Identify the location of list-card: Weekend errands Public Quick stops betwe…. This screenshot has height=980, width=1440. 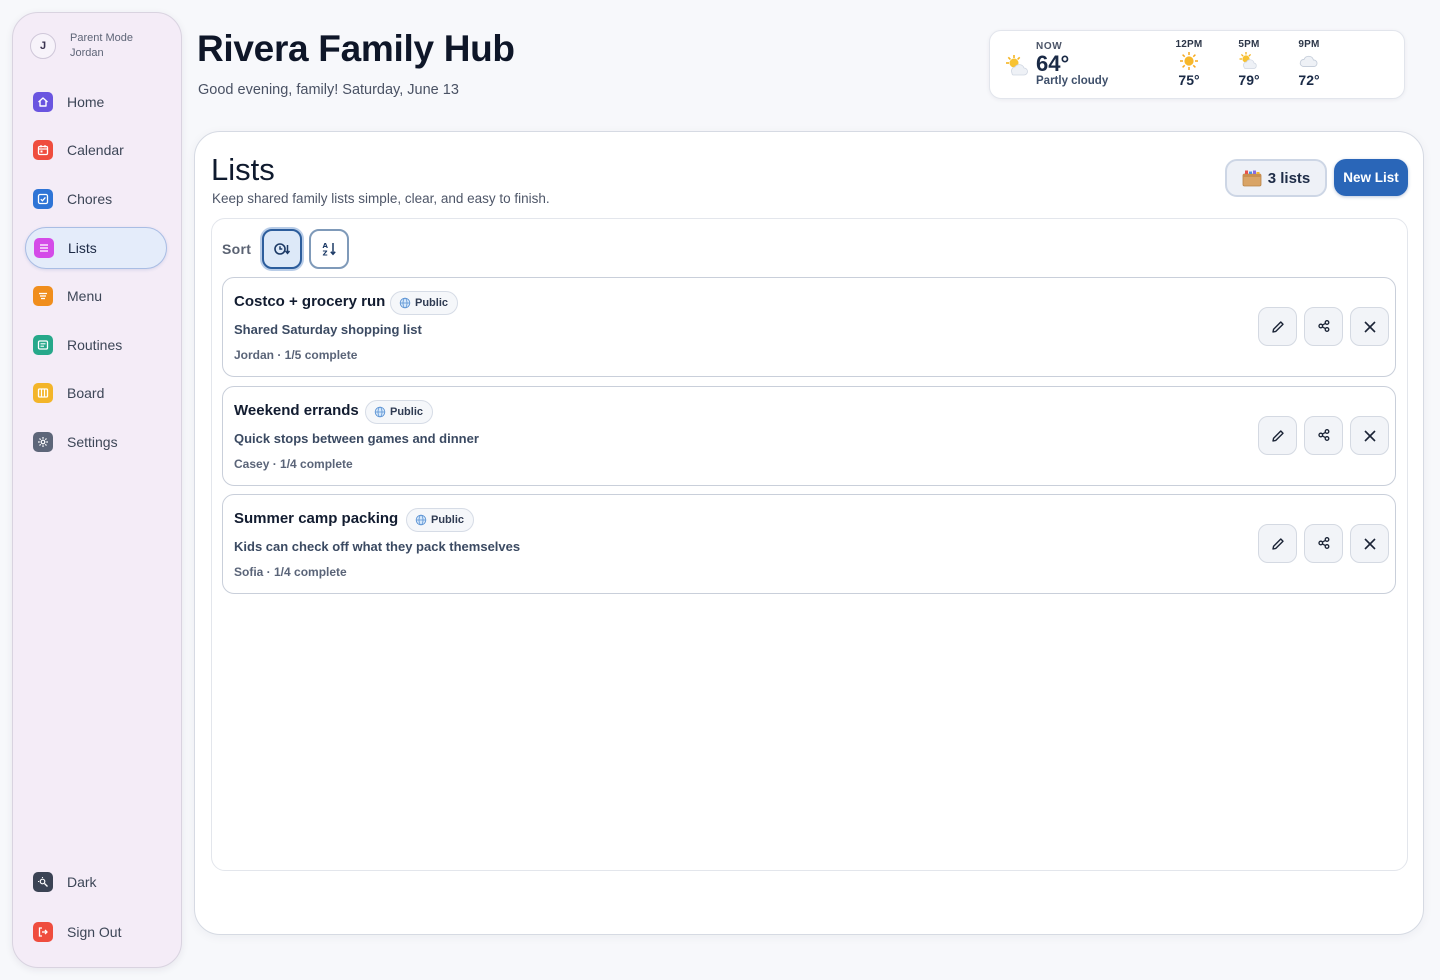
(809, 436).